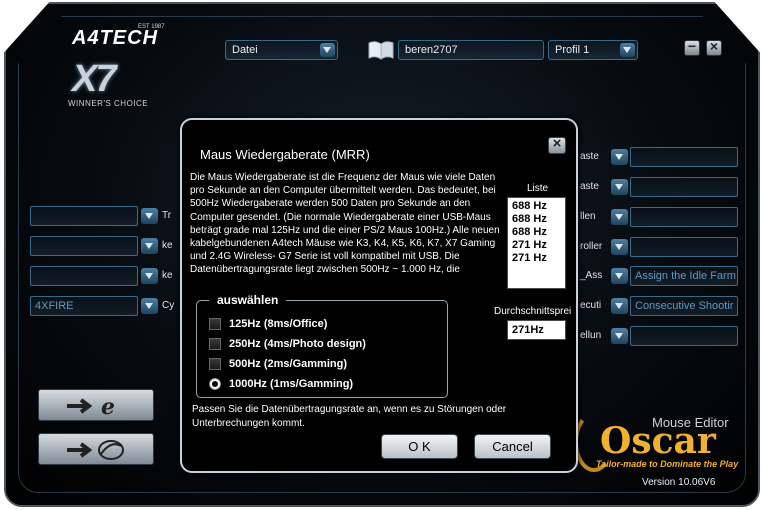 Image resolution: width=763 pixels, height=510 pixels. I want to click on option-500hz: 500Hz (2ms/Gamming), so click(278, 364).